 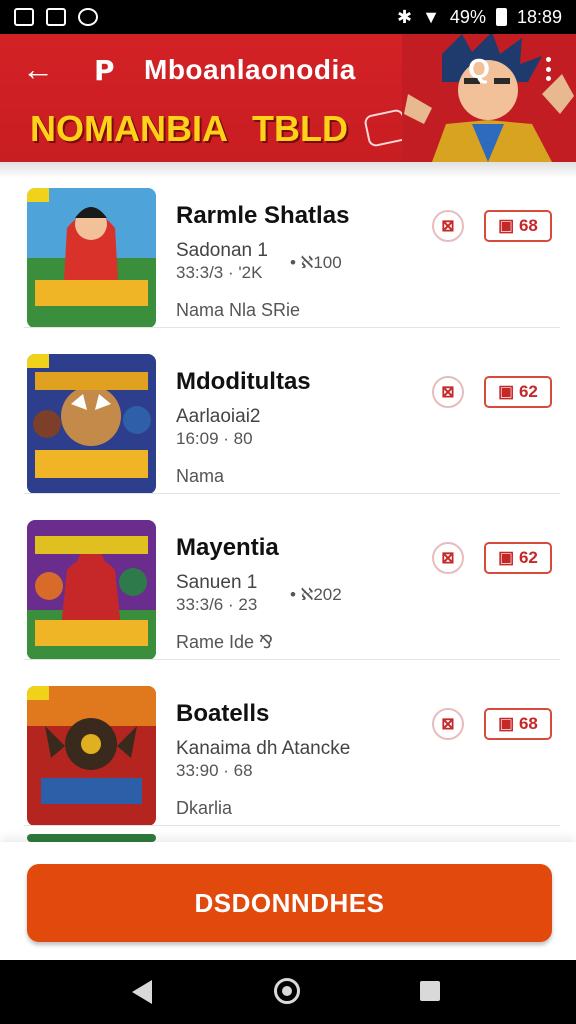 What do you see at coordinates (238, 310) in the screenshot?
I see `item-description: Nama Nla SRie` at bounding box center [238, 310].